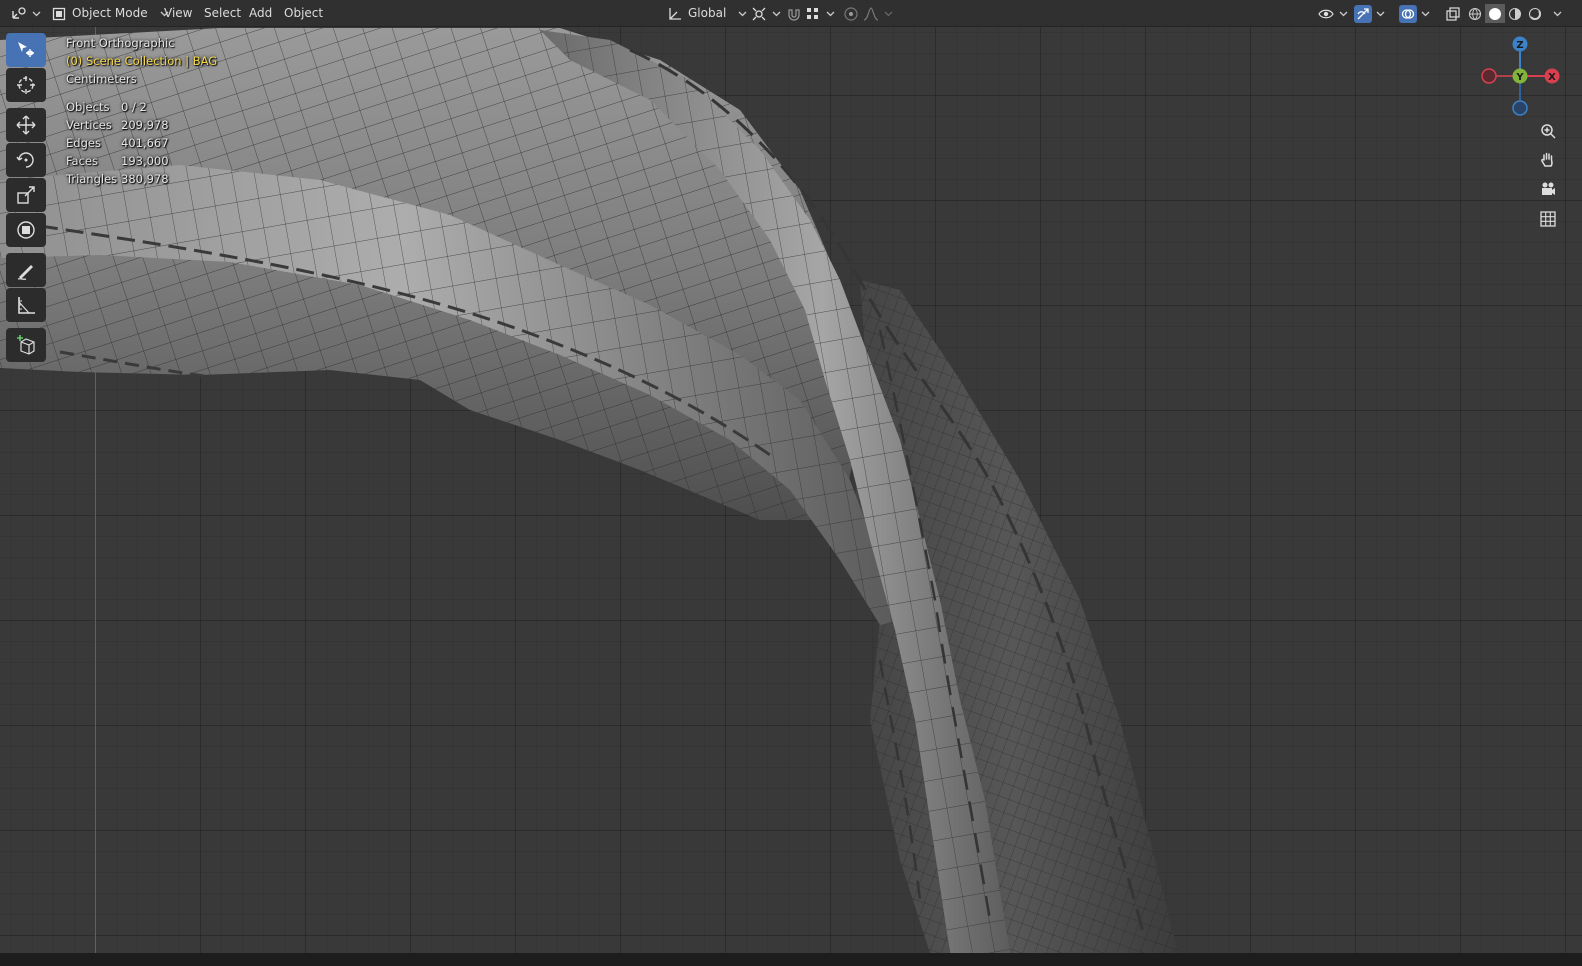 This screenshot has height=966, width=1582. I want to click on ortho-grid-icon, so click(1548, 219).